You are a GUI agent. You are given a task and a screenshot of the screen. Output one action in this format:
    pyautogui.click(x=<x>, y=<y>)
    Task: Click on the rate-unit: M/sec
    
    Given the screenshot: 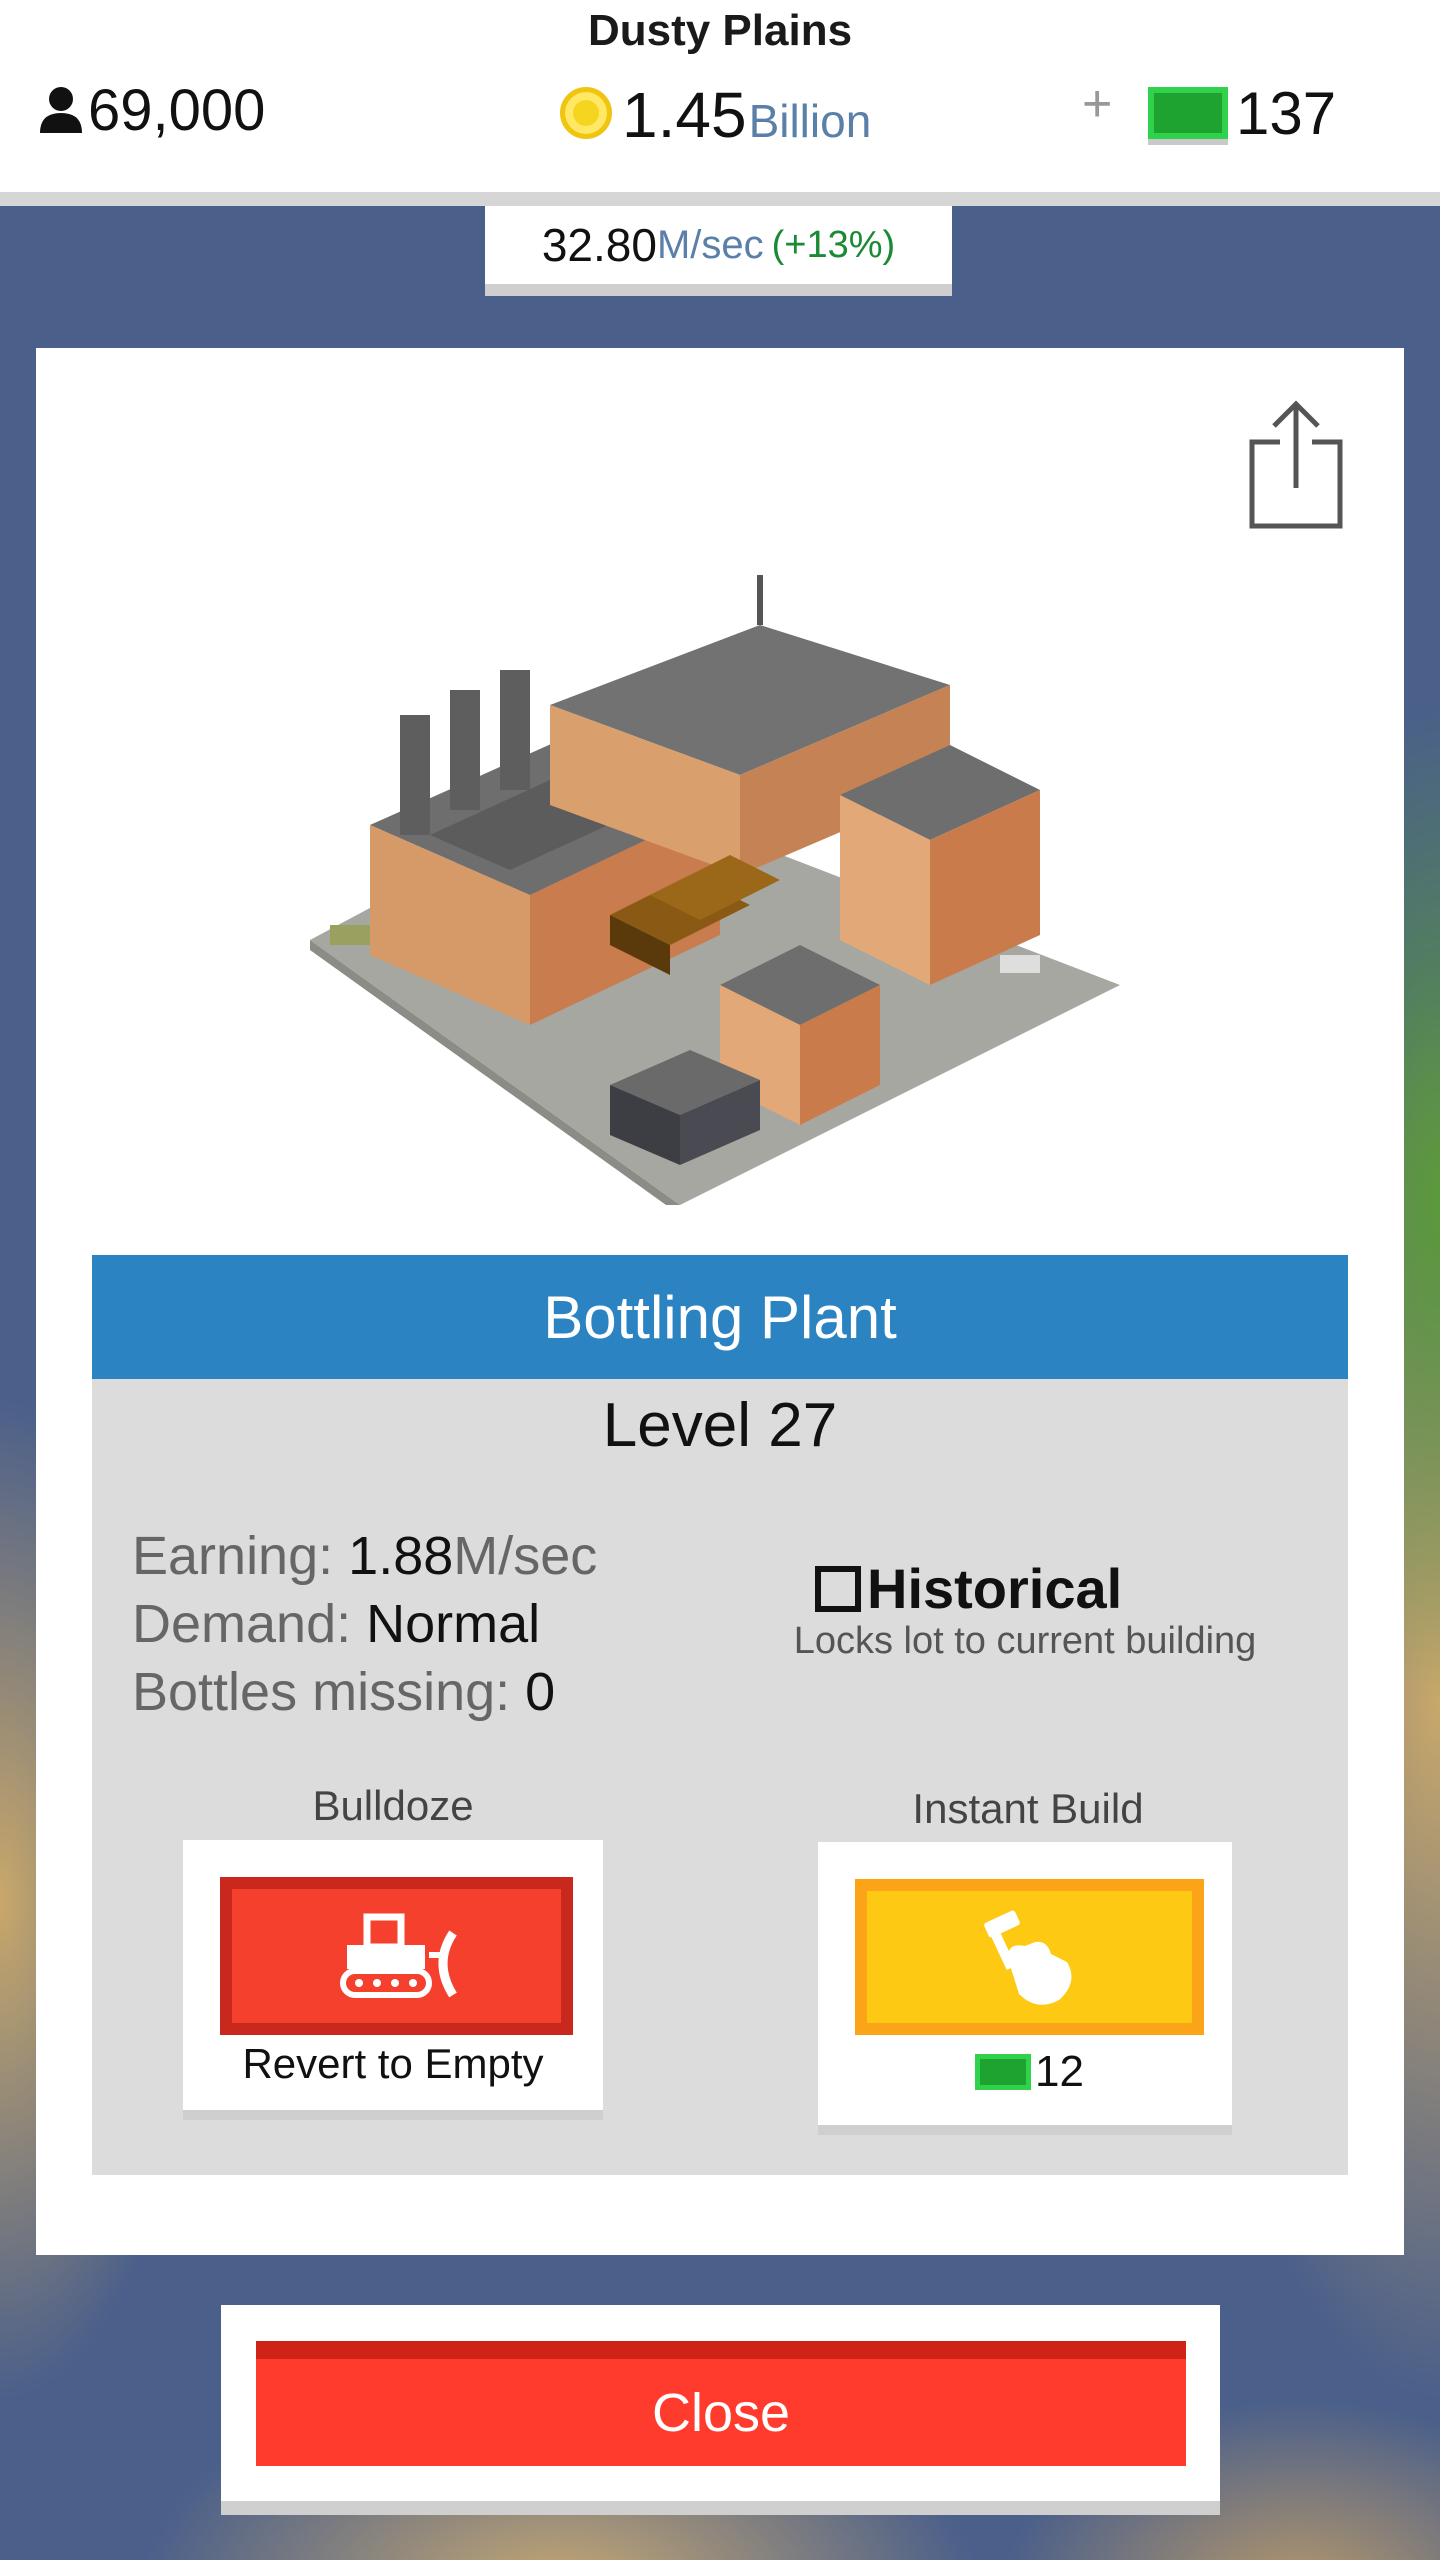 What is the action you would take?
    pyautogui.click(x=710, y=244)
    